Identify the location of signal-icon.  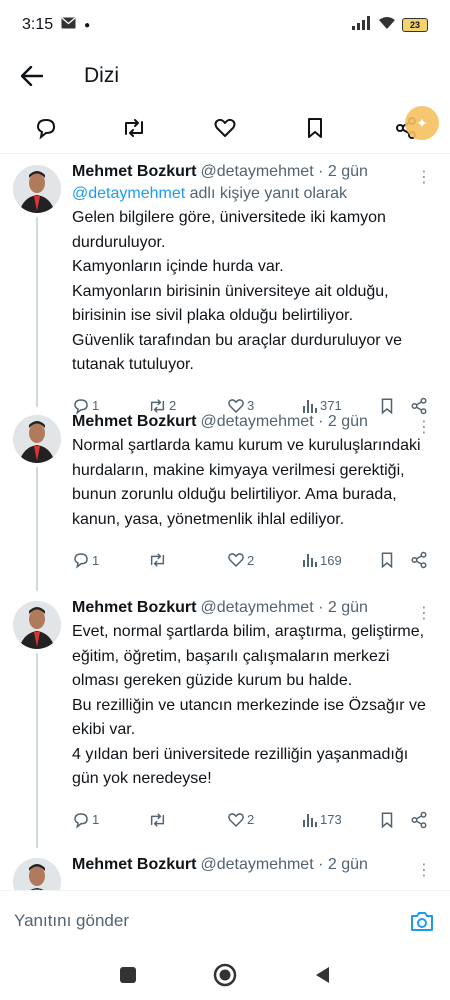
(362, 25).